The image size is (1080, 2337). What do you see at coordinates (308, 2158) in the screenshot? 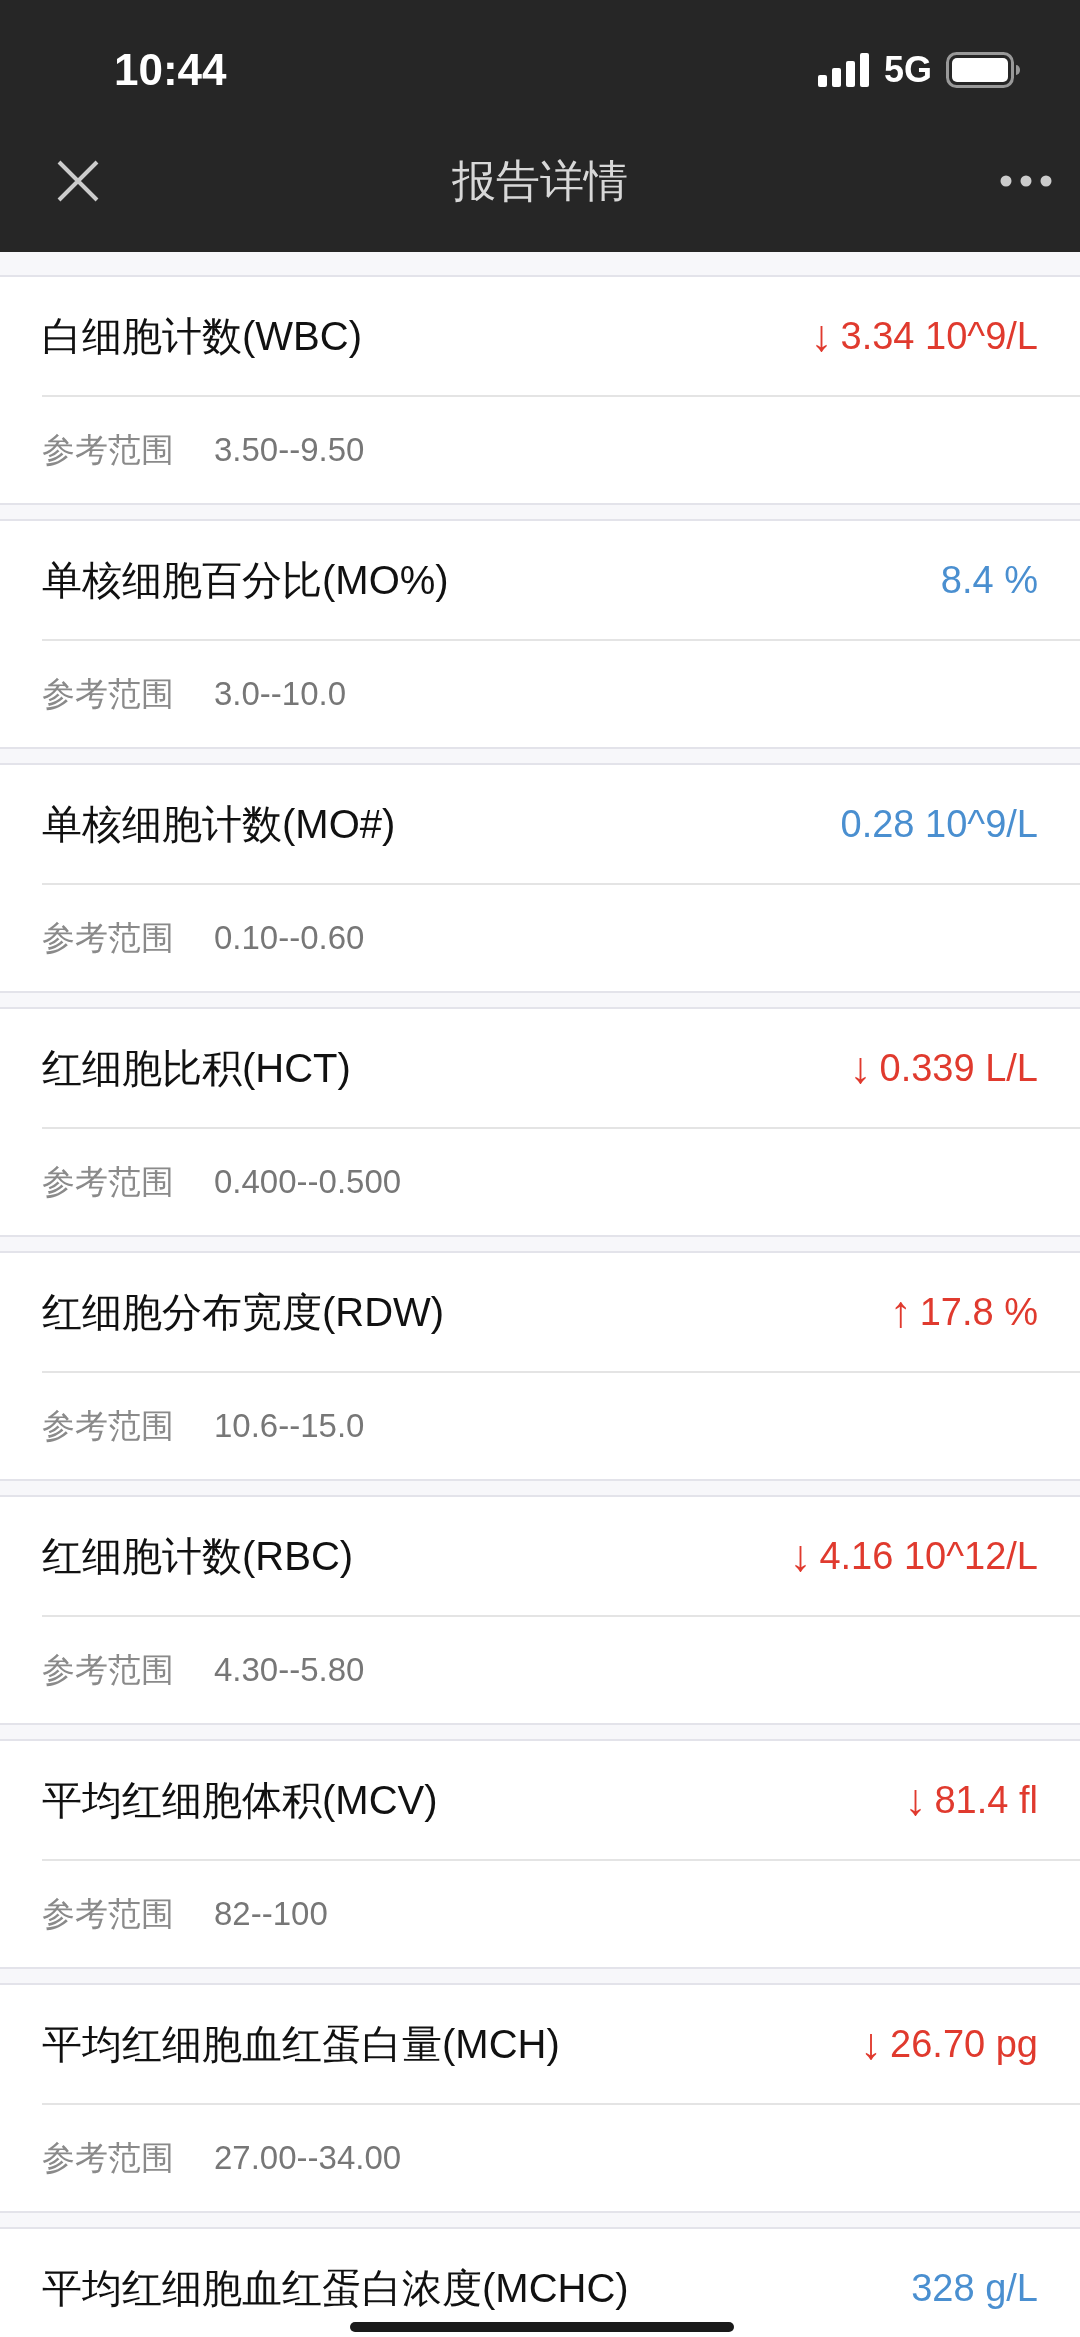
I see `range-value: 27.00--34.00` at bounding box center [308, 2158].